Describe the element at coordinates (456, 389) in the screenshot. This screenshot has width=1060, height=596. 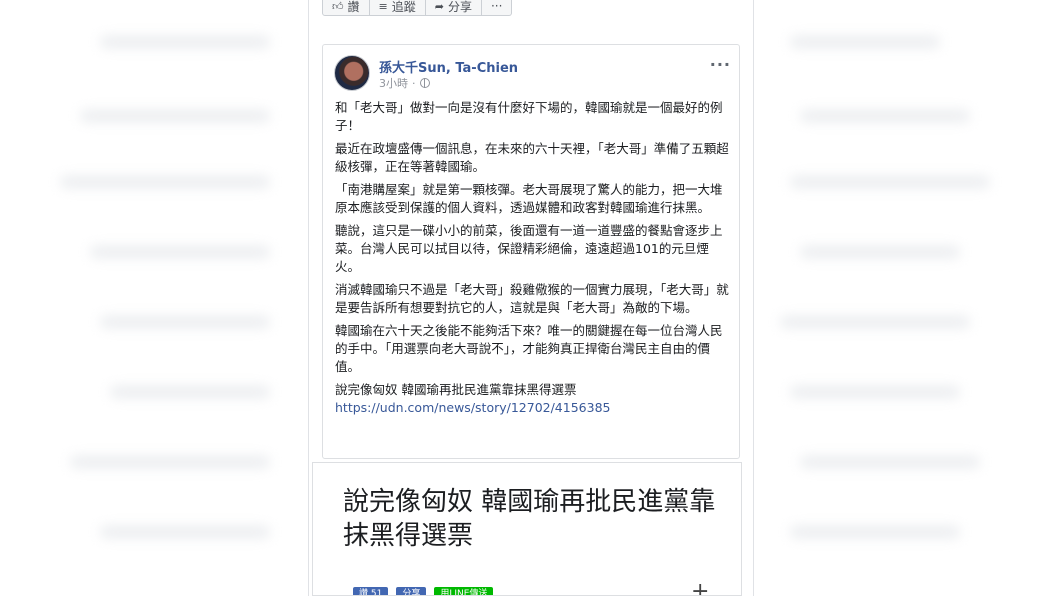
I see `link-title: 說完像匈奴 韓國瑜再批民進黨靠抹黑得選票` at that location.